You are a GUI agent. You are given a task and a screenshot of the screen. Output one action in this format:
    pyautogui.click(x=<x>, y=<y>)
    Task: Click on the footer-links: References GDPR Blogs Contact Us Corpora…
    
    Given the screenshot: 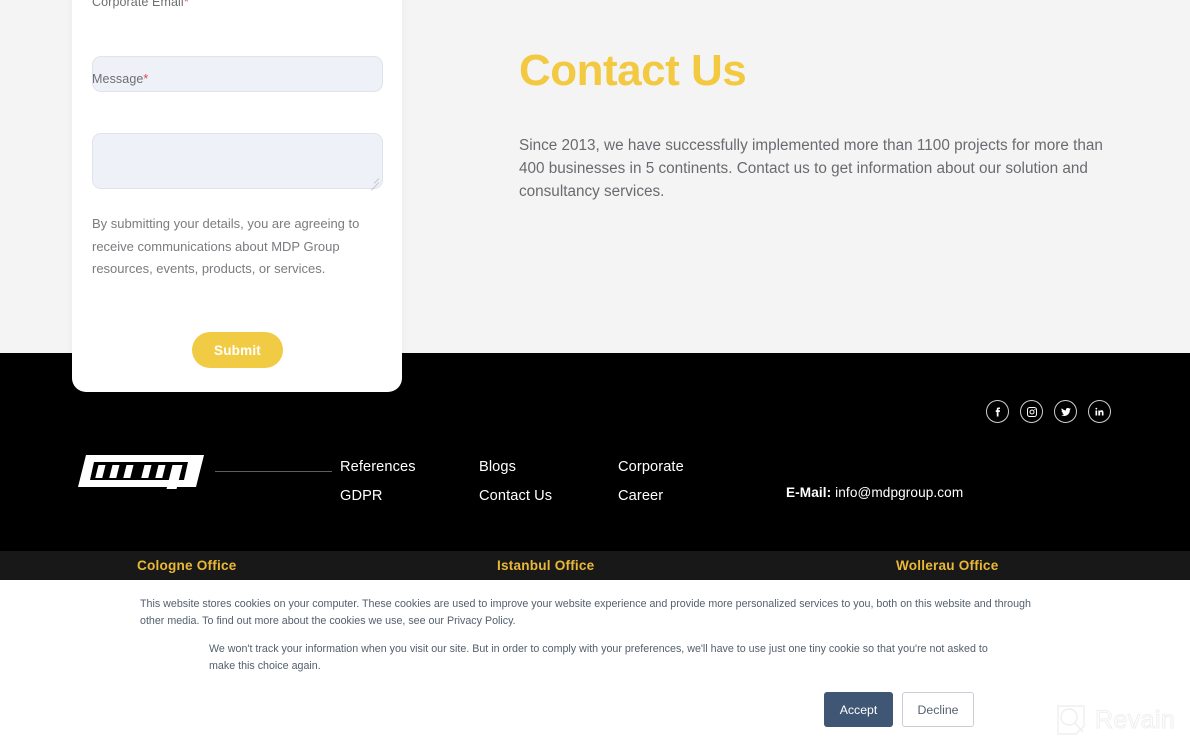 What is the action you would take?
    pyautogui.click(x=548, y=482)
    